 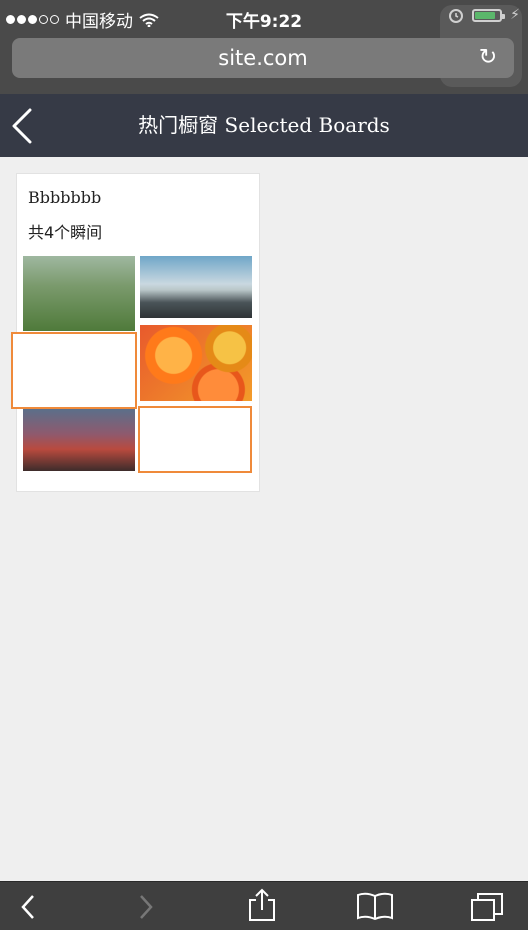 I want to click on browser-toolbar, so click(x=264, y=905).